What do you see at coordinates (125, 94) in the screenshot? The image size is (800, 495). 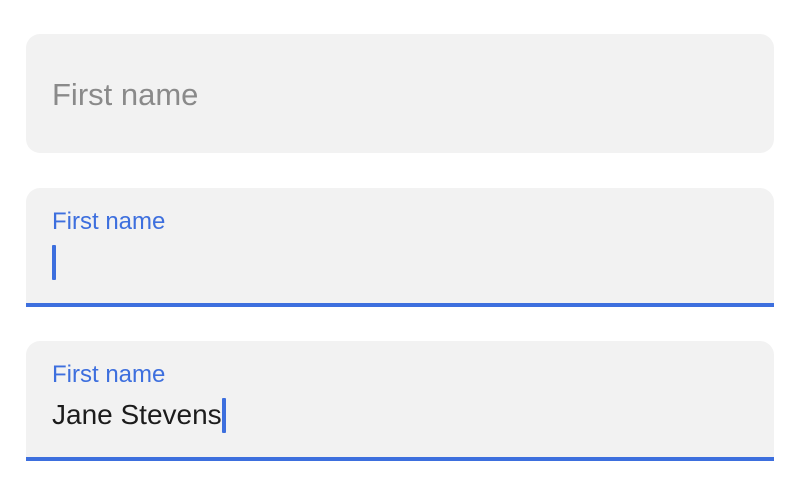 I see `first-name-placeholder: First name` at bounding box center [125, 94].